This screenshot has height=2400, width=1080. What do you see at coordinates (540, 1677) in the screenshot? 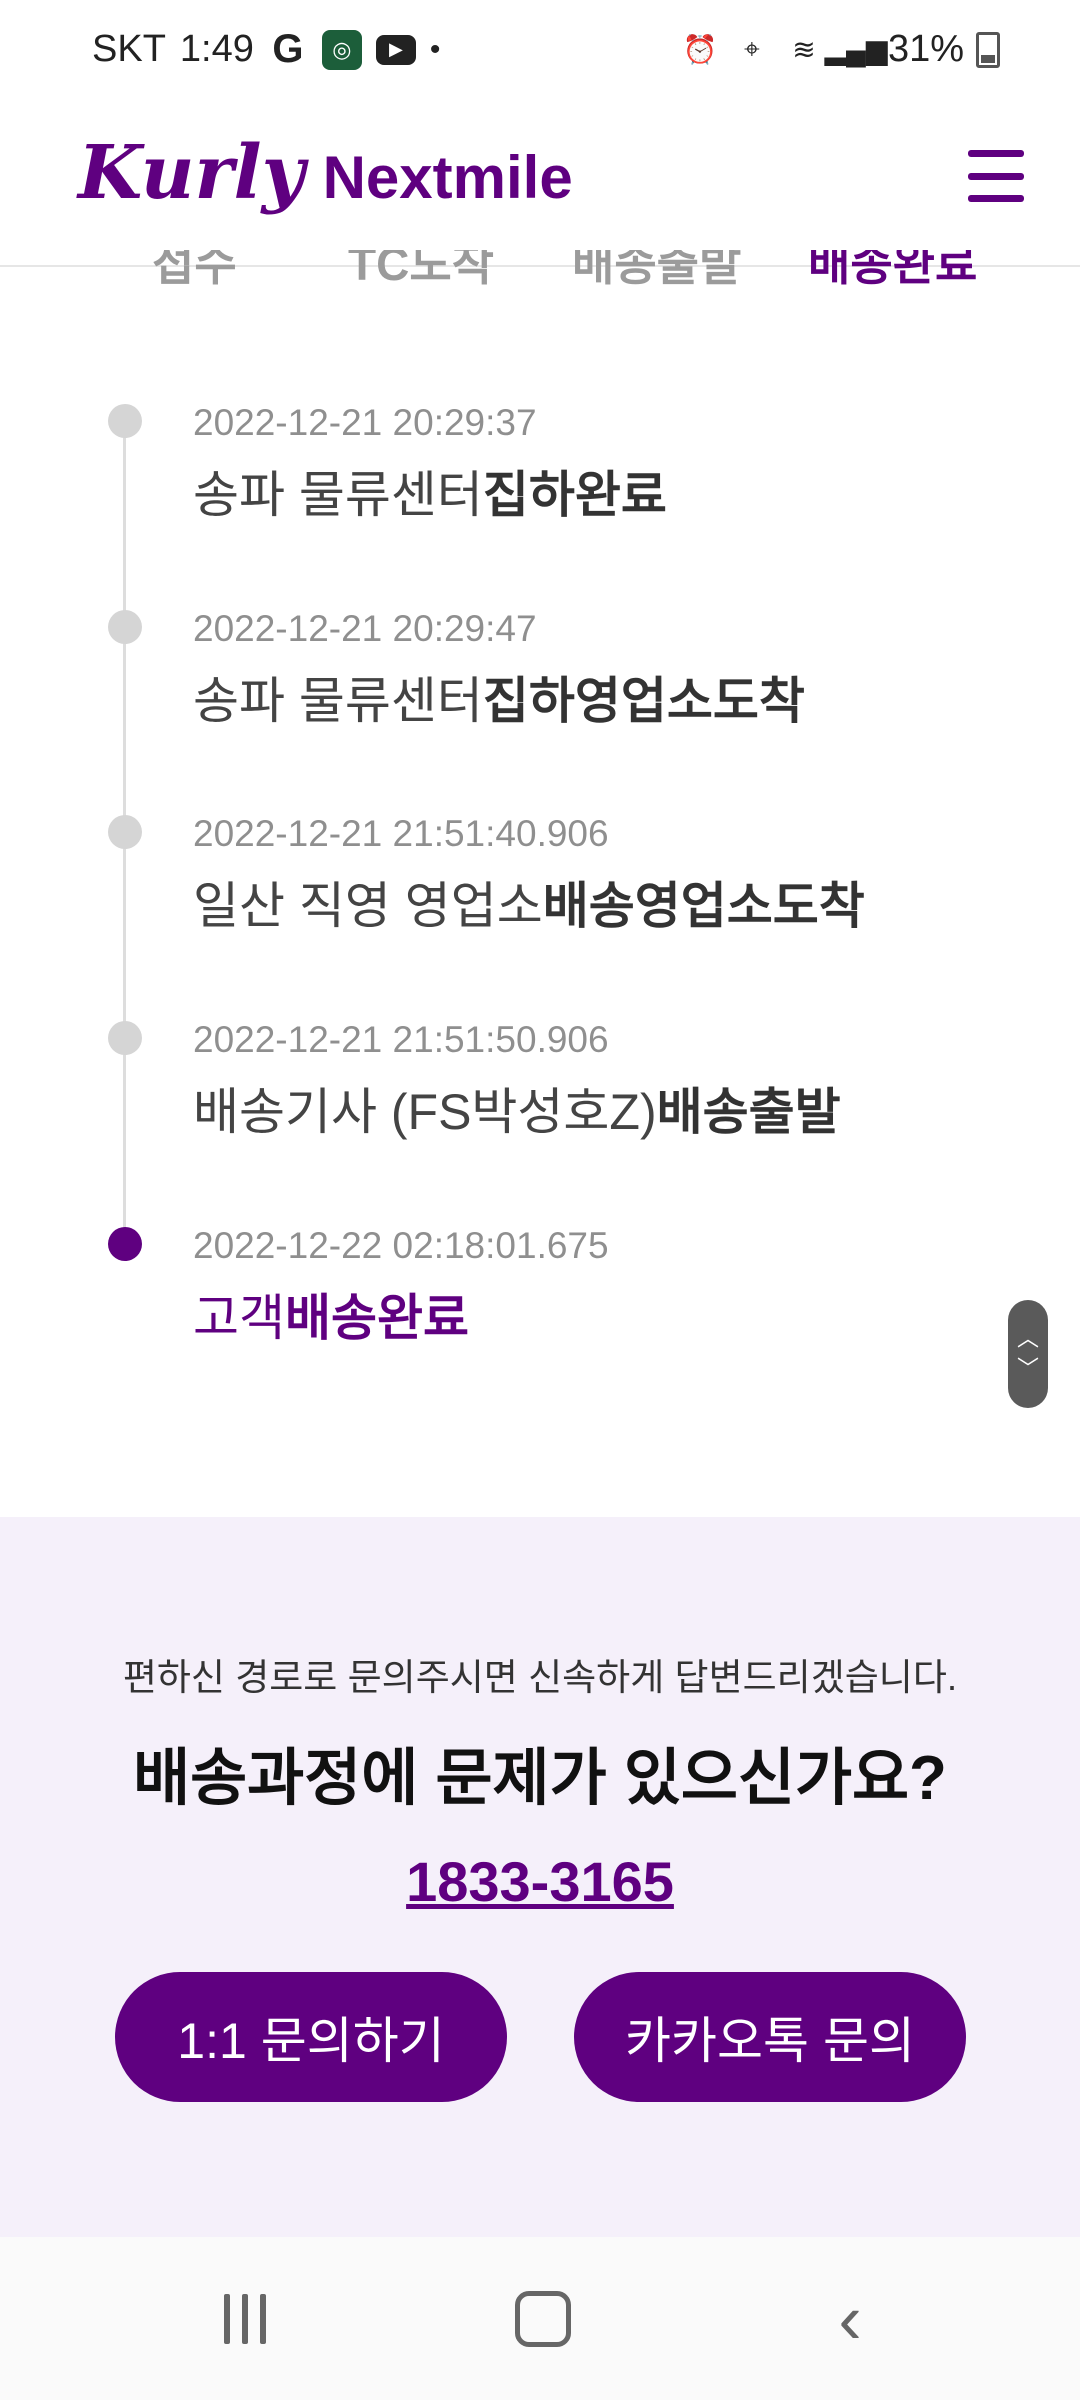
I see `contact-subtitle: 편하신 경로로 문의주시면 신속하게 답변드리겠습니다.` at bounding box center [540, 1677].